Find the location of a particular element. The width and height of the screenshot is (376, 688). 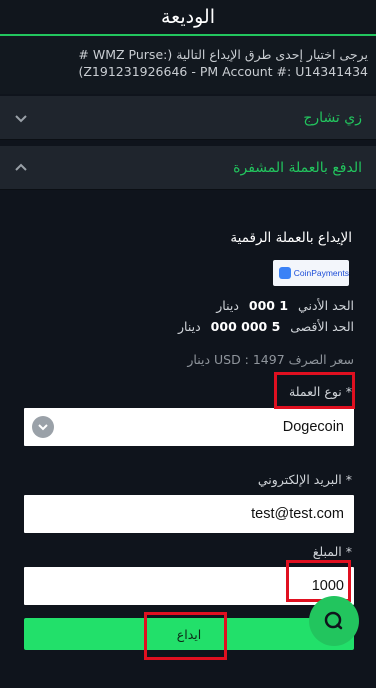

logo-text: CoinPayments is located at coordinates (321, 273).